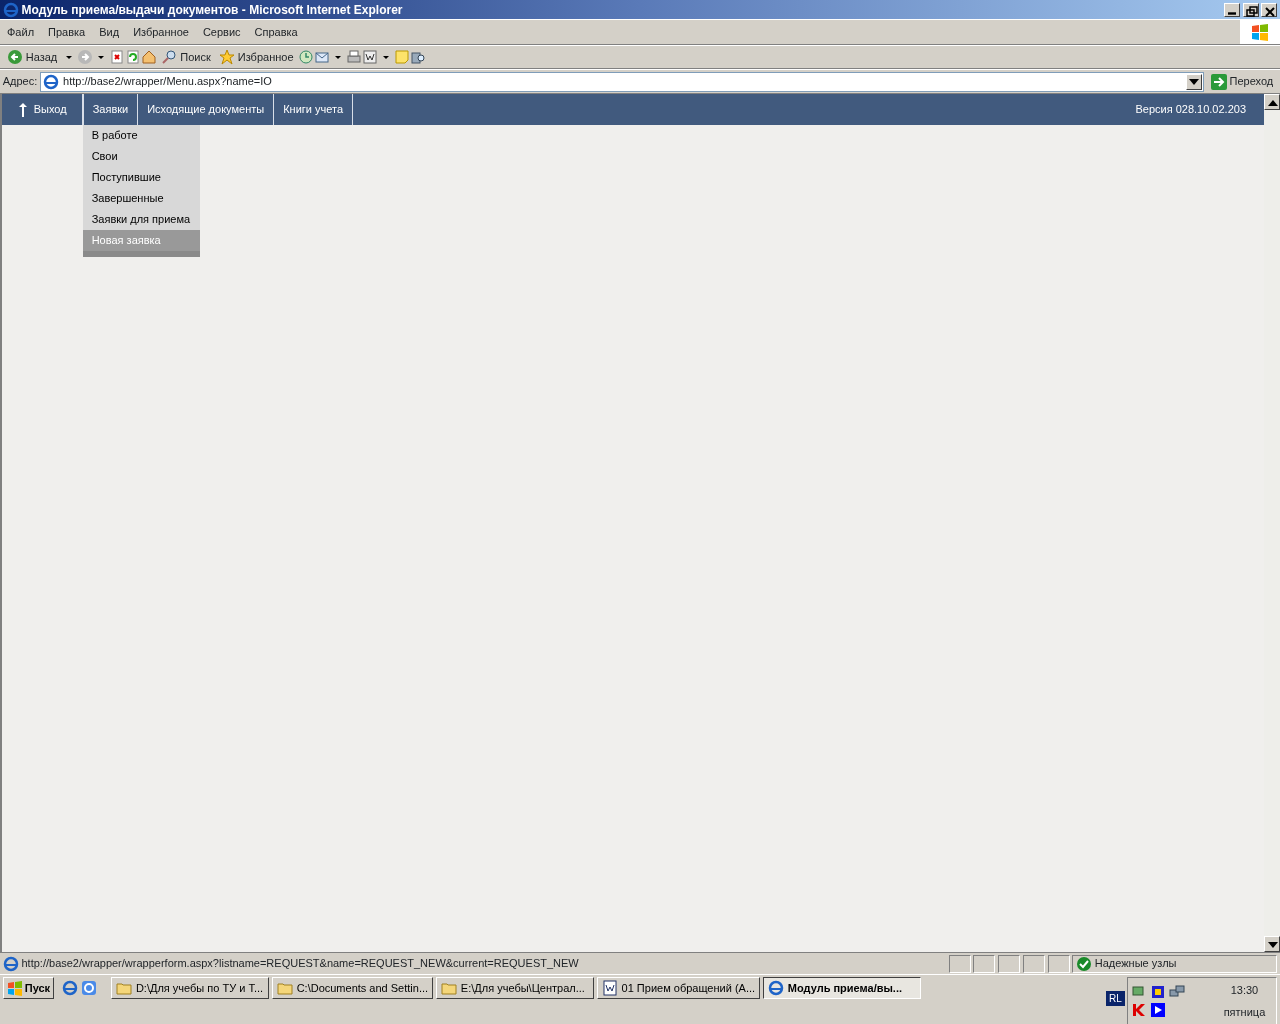 The width and height of the screenshot is (1280, 1024). I want to click on home-icon, so click(149, 57).